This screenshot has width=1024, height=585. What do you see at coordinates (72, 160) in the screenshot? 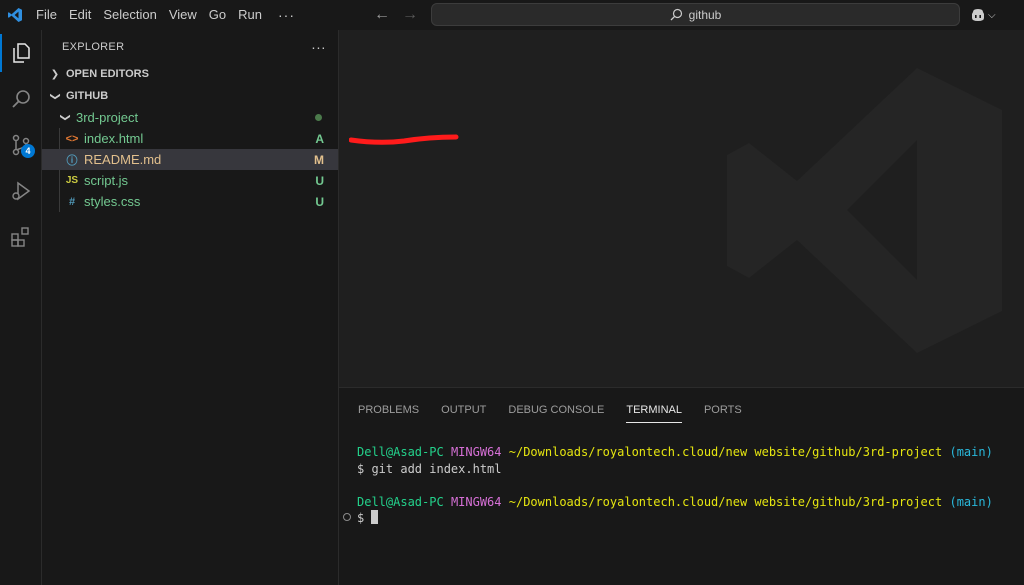
I see `info-file-icon: ⓘ` at bounding box center [72, 160].